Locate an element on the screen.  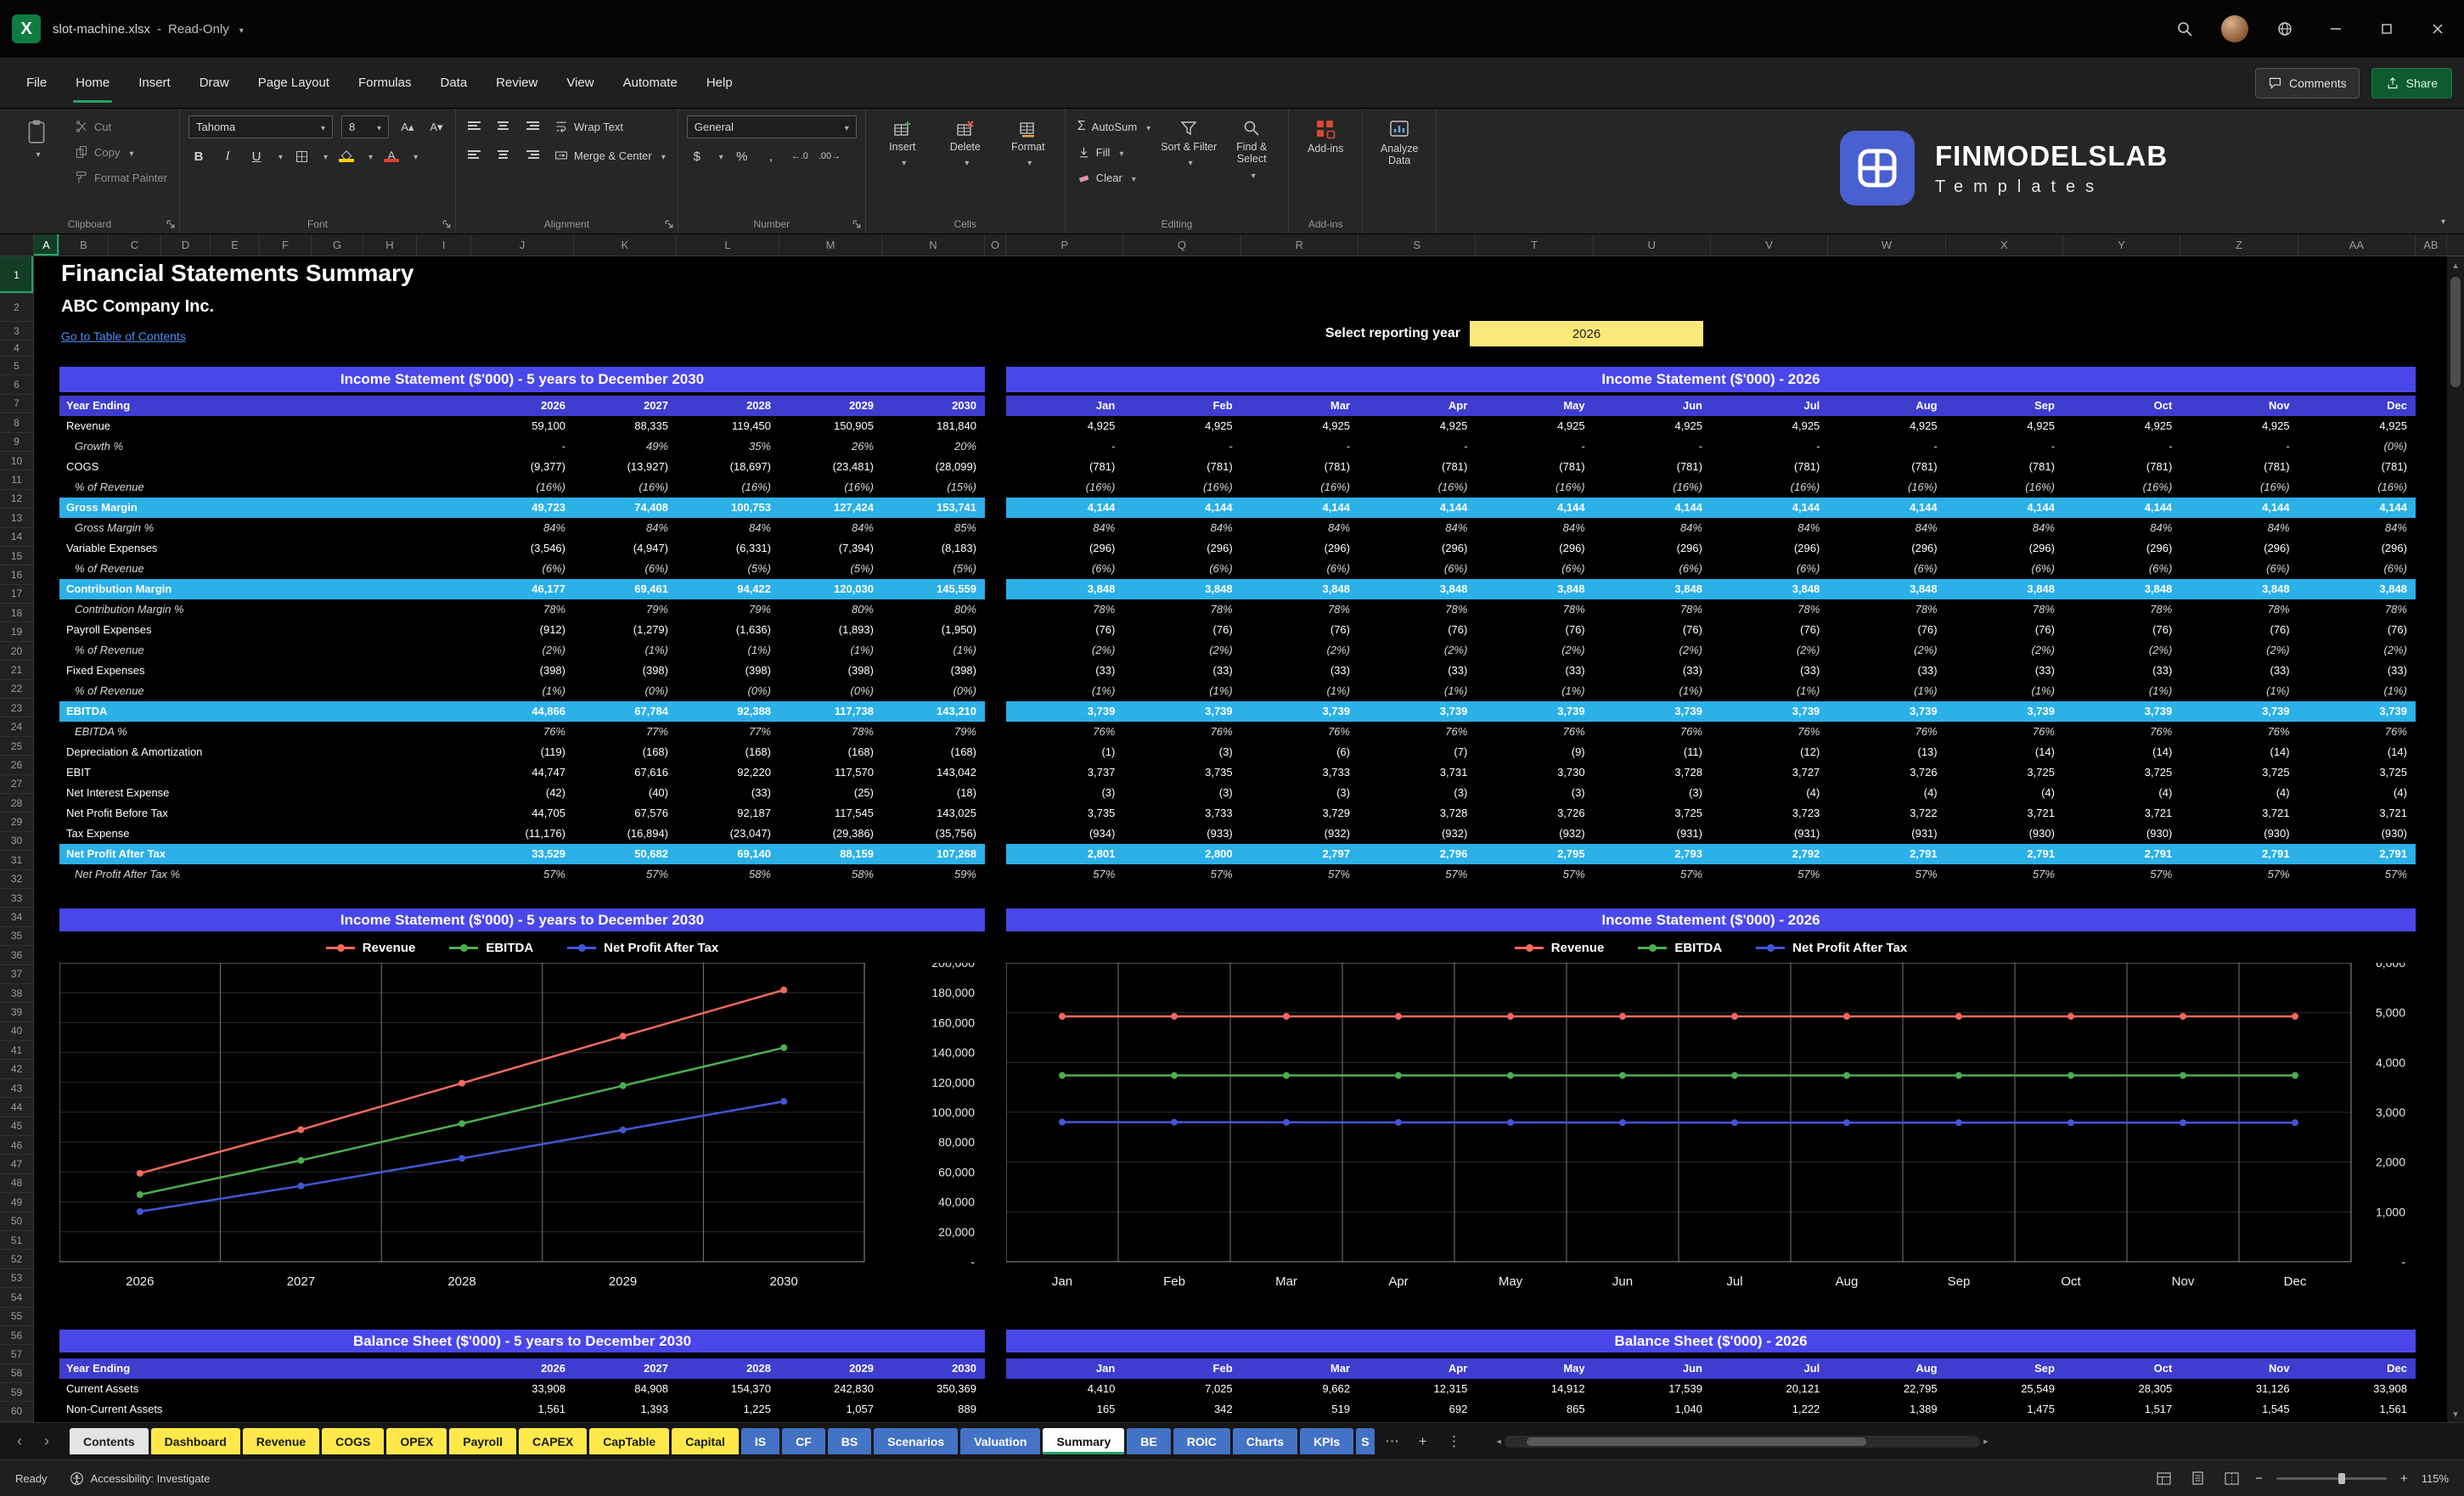
cell: (3,546) is located at coordinates (522, 548).